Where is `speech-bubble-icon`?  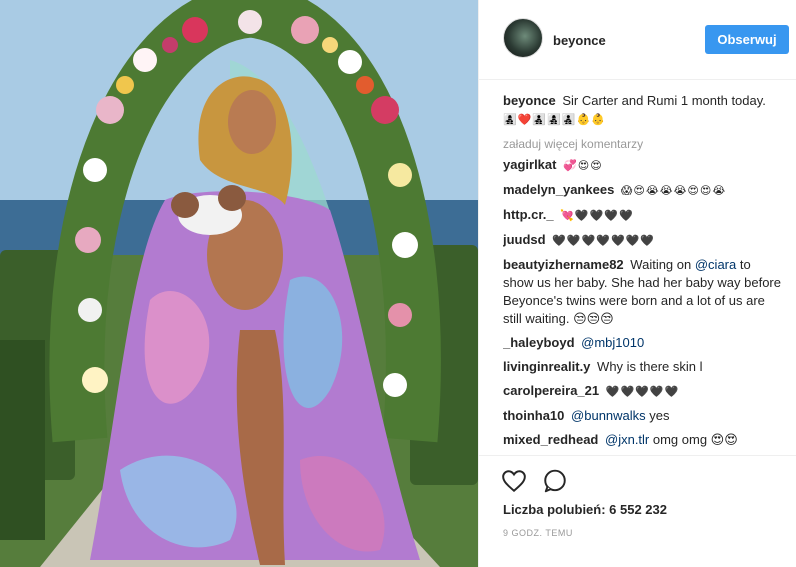
speech-bubble-icon is located at coordinates (555, 481).